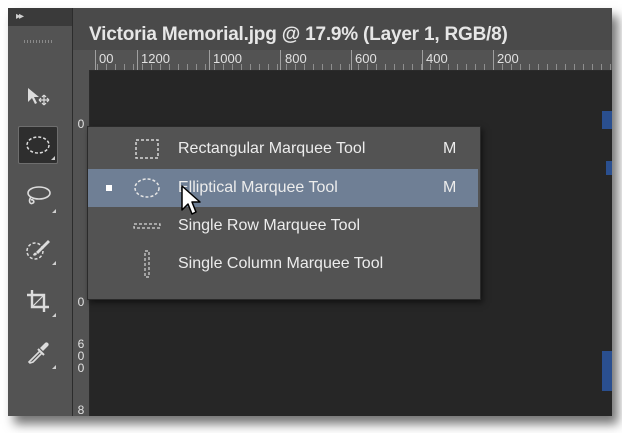 This screenshot has height=433, width=622. I want to click on menu-item-single-column-marquee: Single Column Marquee Tool, so click(283, 264).